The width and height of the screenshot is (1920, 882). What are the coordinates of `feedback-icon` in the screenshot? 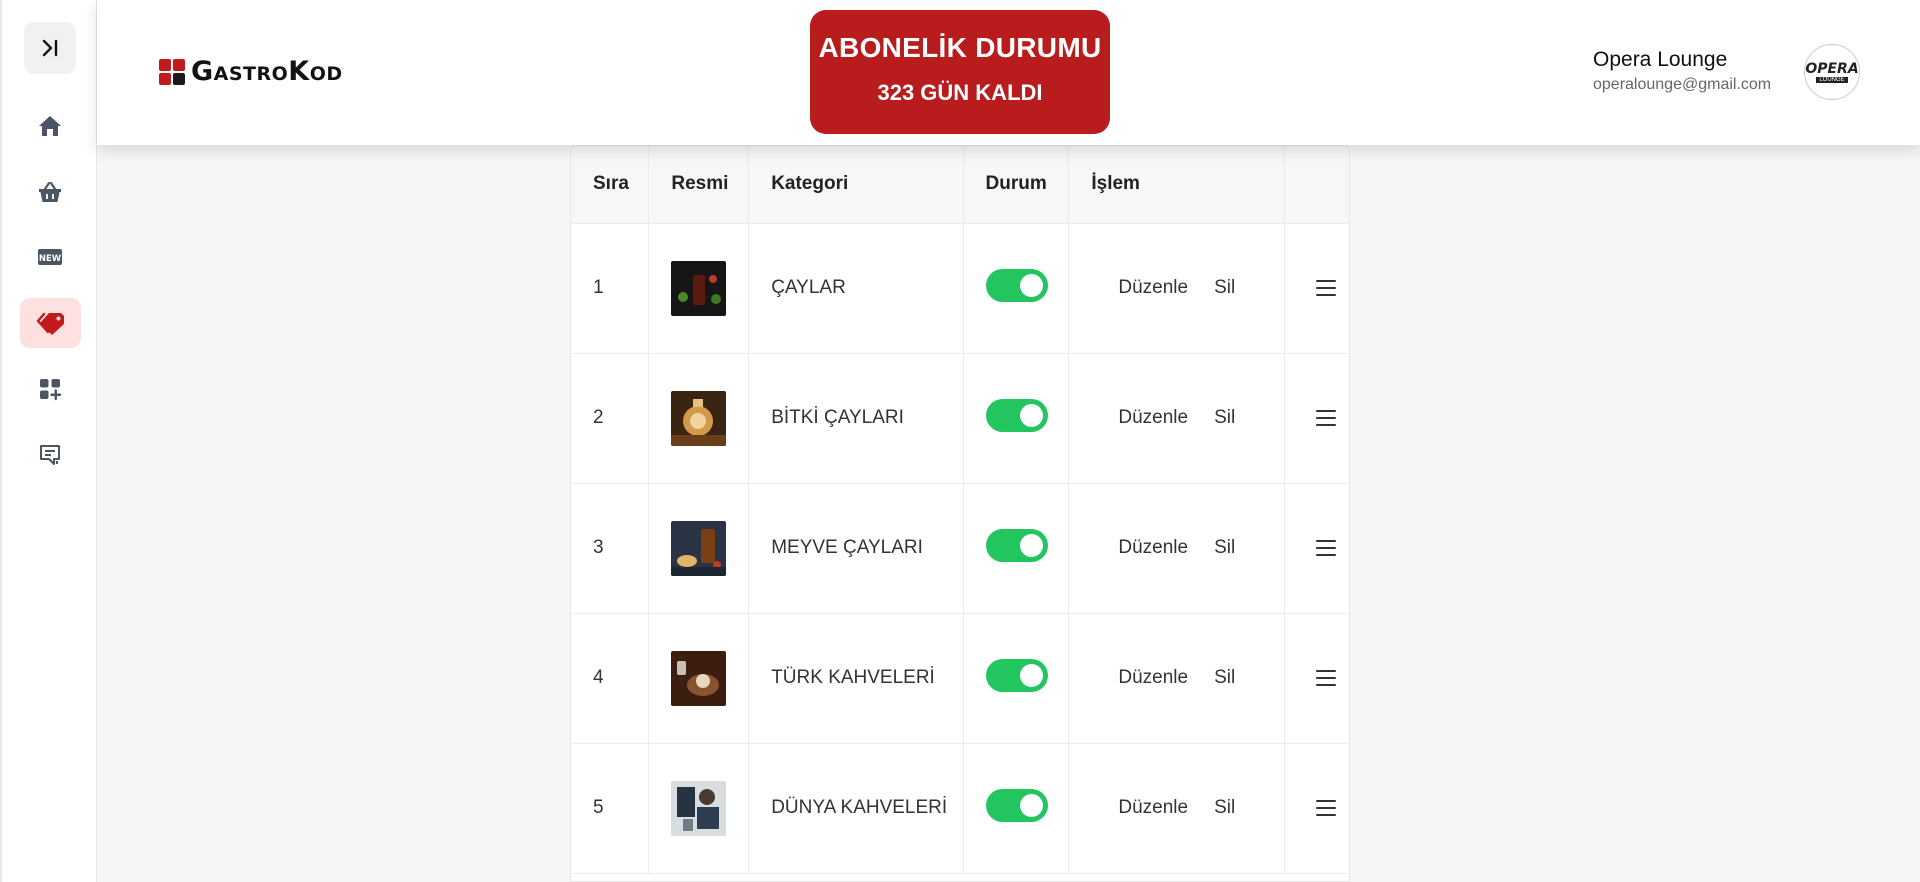 It's located at (50, 455).